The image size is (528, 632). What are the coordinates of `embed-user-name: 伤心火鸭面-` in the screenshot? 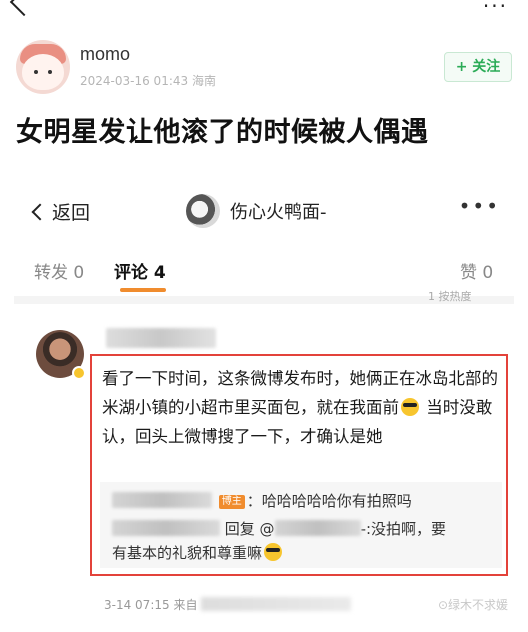 It's located at (278, 212).